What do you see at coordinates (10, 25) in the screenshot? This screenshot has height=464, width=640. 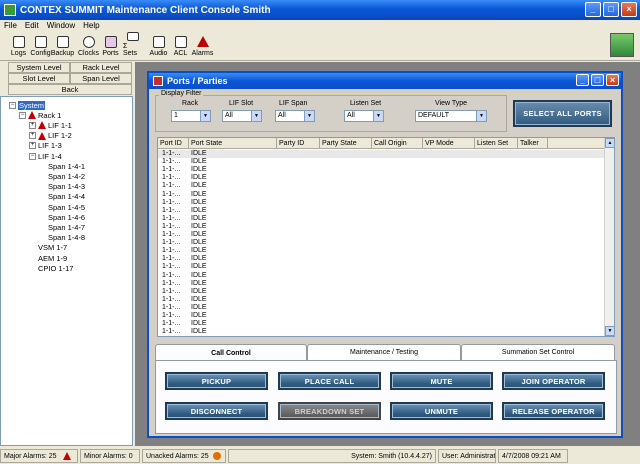 I see `menu-file: File` at bounding box center [10, 25].